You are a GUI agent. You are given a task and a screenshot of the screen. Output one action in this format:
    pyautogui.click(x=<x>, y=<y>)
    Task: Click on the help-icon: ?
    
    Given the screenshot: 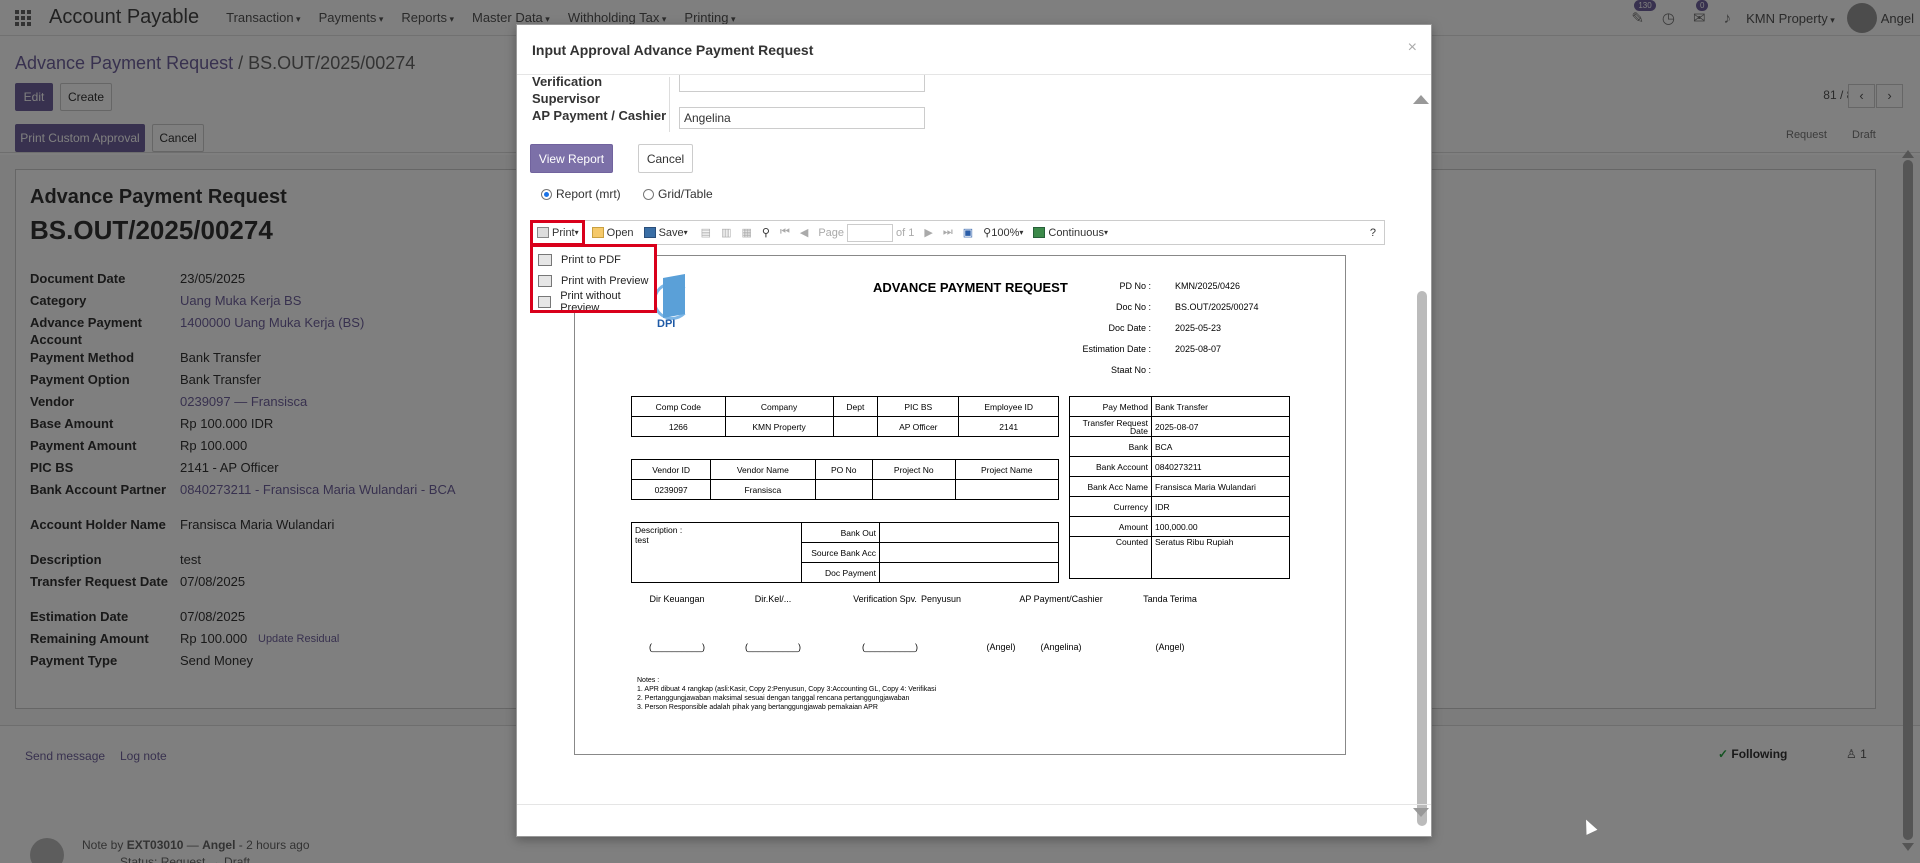 What is the action you would take?
    pyautogui.click(x=1373, y=233)
    